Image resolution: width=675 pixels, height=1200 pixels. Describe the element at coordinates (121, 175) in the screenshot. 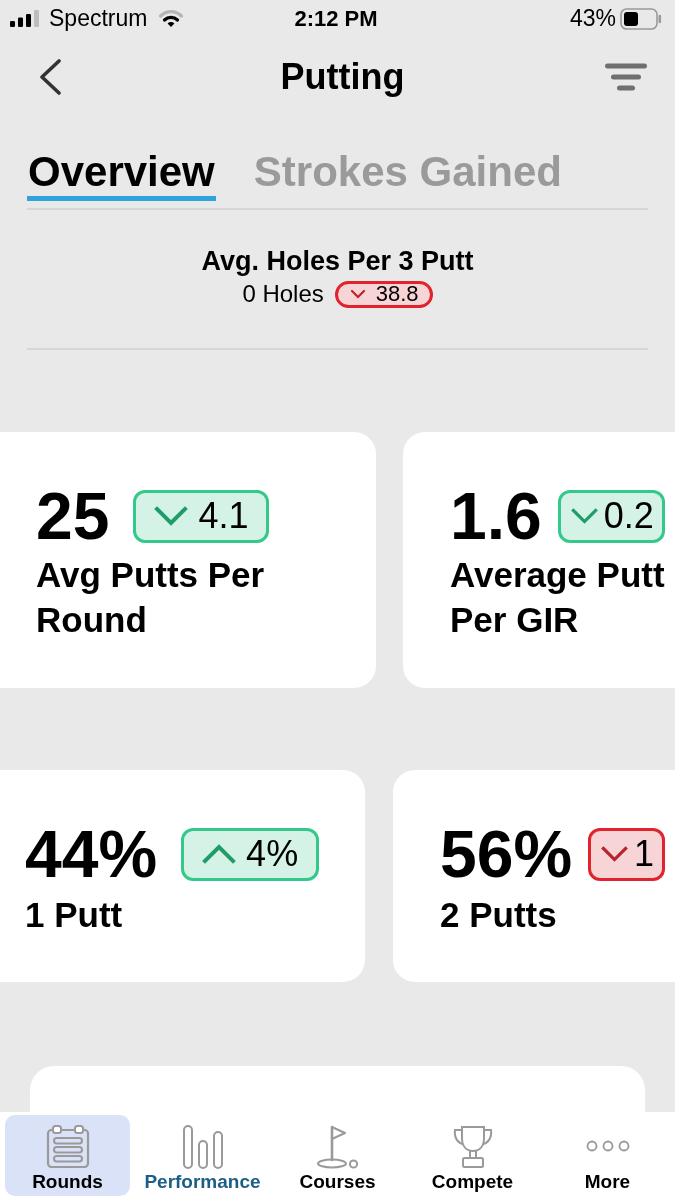

I see `segment-tab: Overview` at that location.